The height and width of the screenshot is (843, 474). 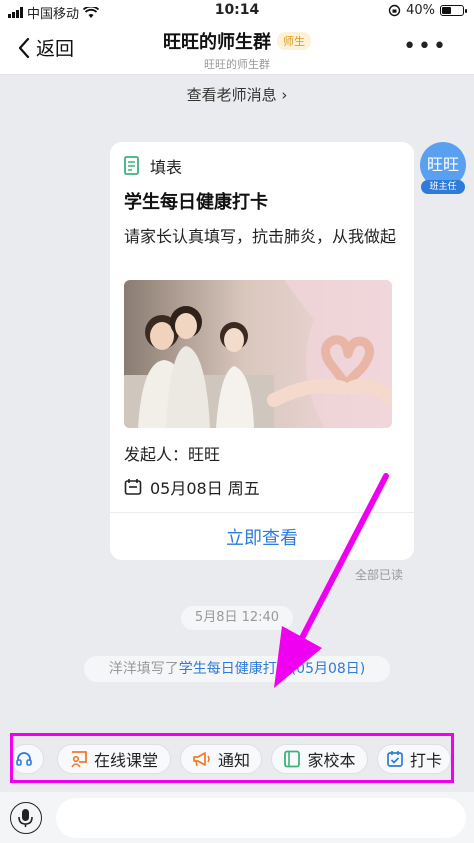 I want to click on more-button: •••, so click(x=425, y=46).